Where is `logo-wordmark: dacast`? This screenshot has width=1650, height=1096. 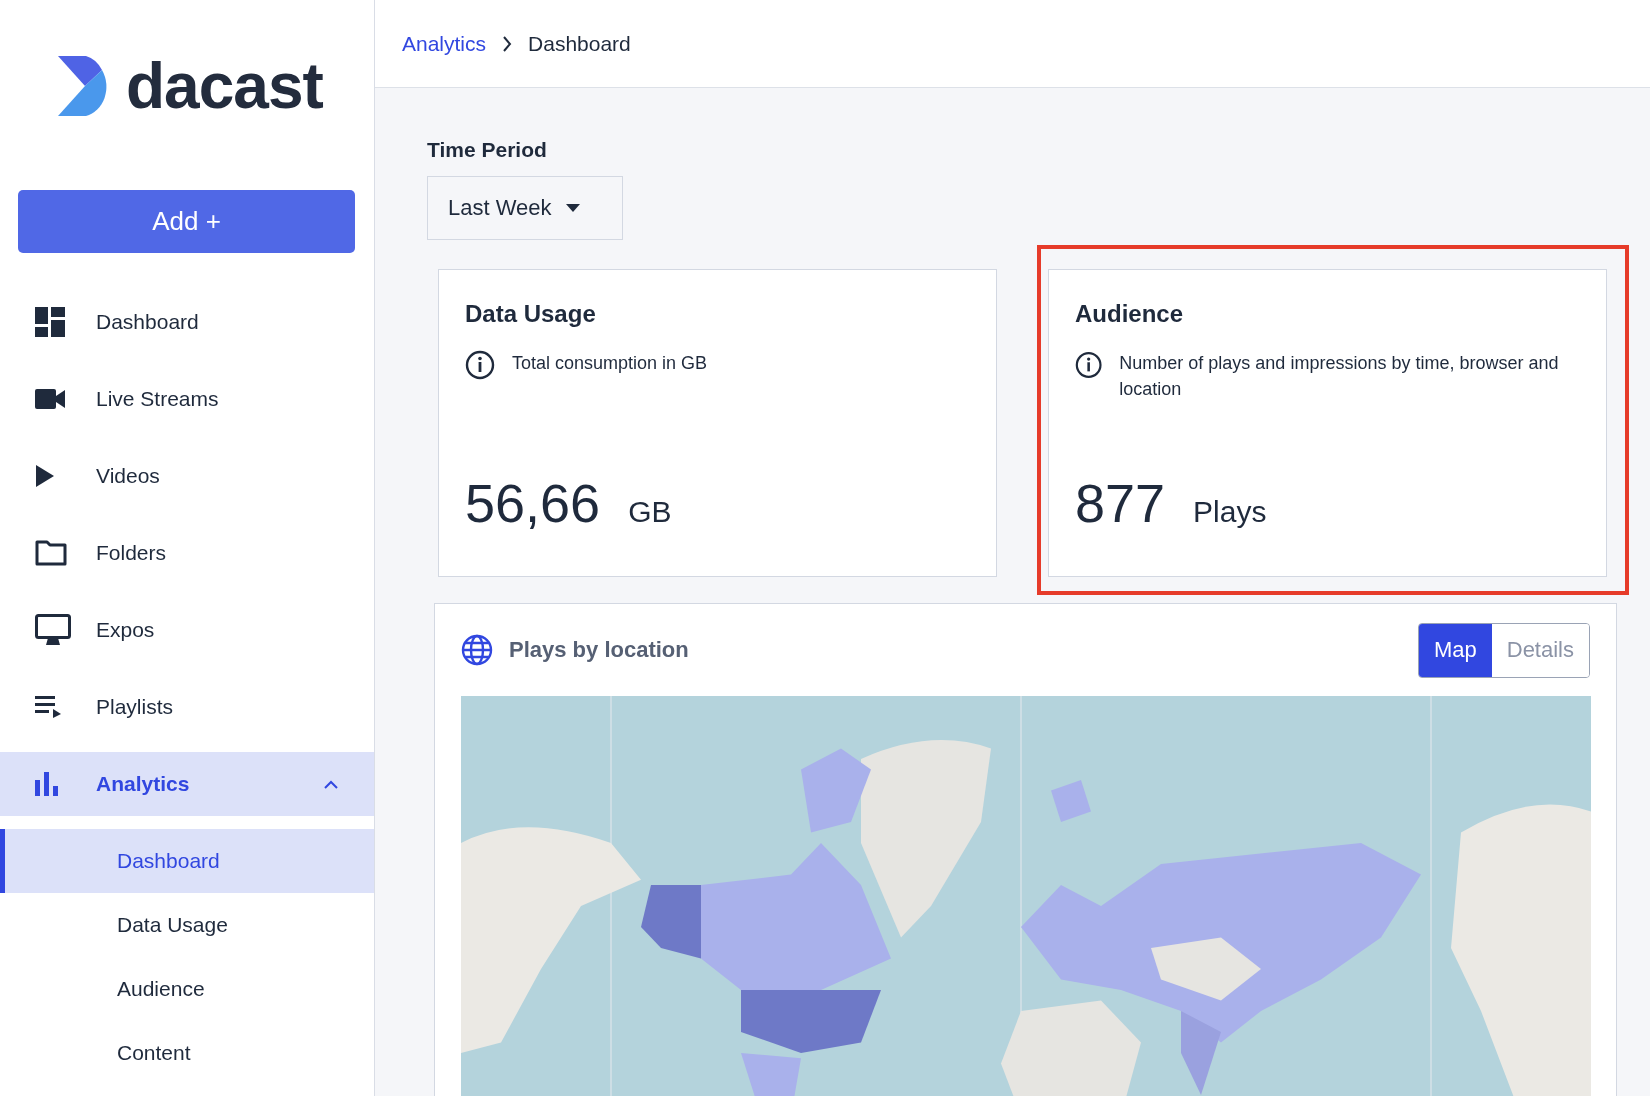
logo-wordmark: dacast is located at coordinates (224, 86).